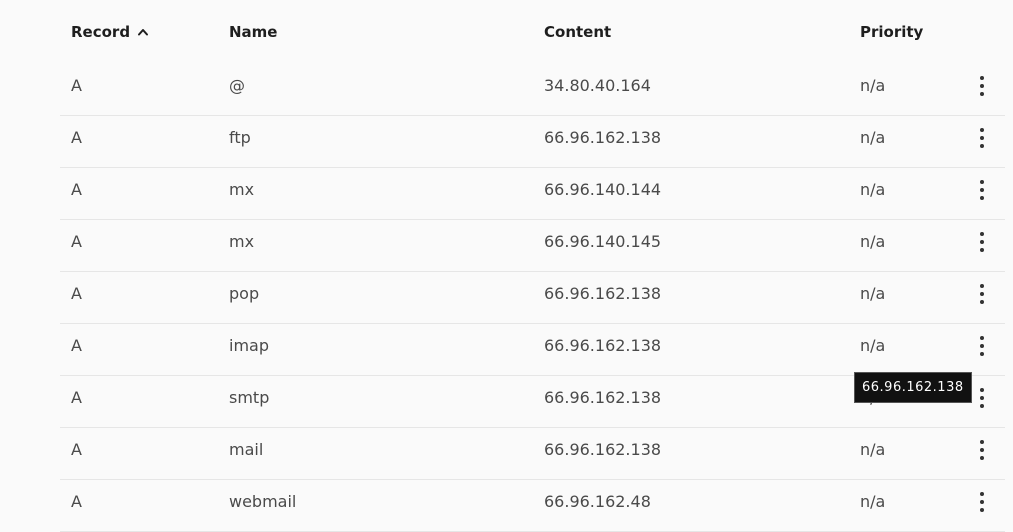 This screenshot has width=1013, height=532. Describe the element at coordinates (240, 137) in the screenshot. I see `name-cell: ftp` at that location.